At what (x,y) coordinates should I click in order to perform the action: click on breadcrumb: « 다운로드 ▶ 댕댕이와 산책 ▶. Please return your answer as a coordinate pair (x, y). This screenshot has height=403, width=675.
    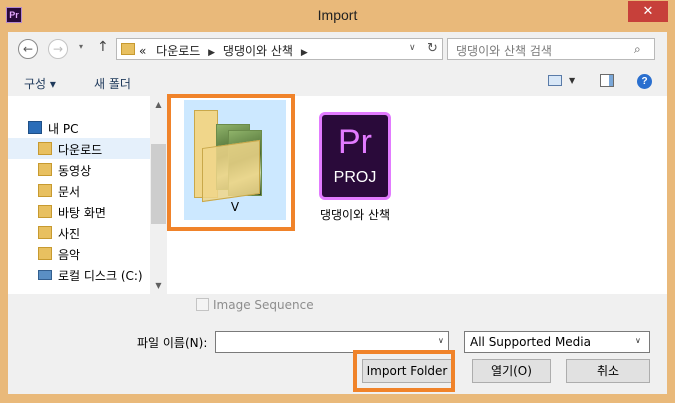
    Looking at the image, I should click on (225, 50).